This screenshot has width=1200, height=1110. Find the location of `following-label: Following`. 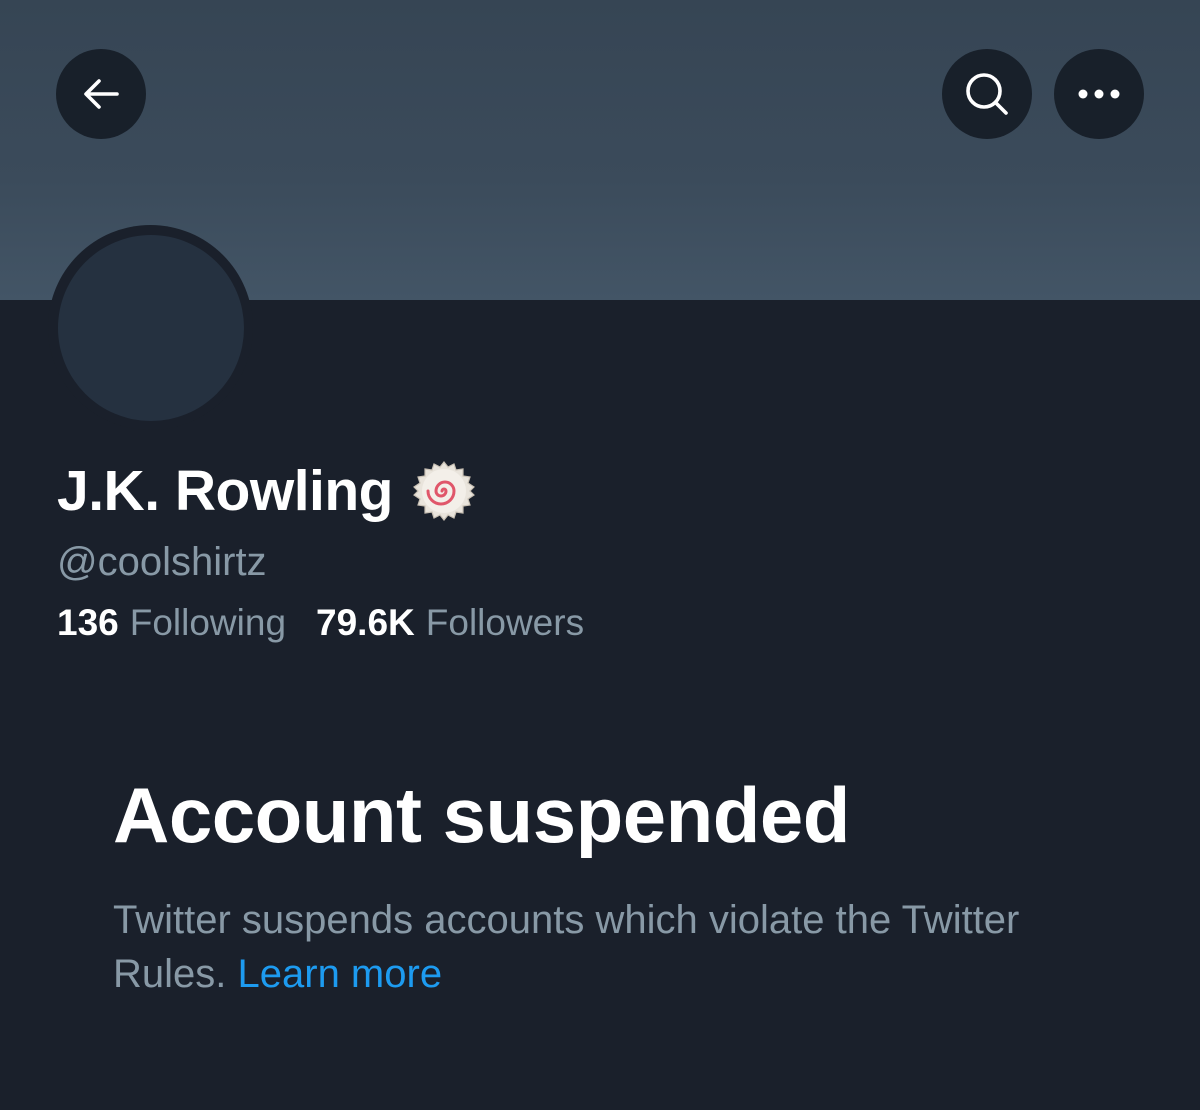

following-label: Following is located at coordinates (208, 622).